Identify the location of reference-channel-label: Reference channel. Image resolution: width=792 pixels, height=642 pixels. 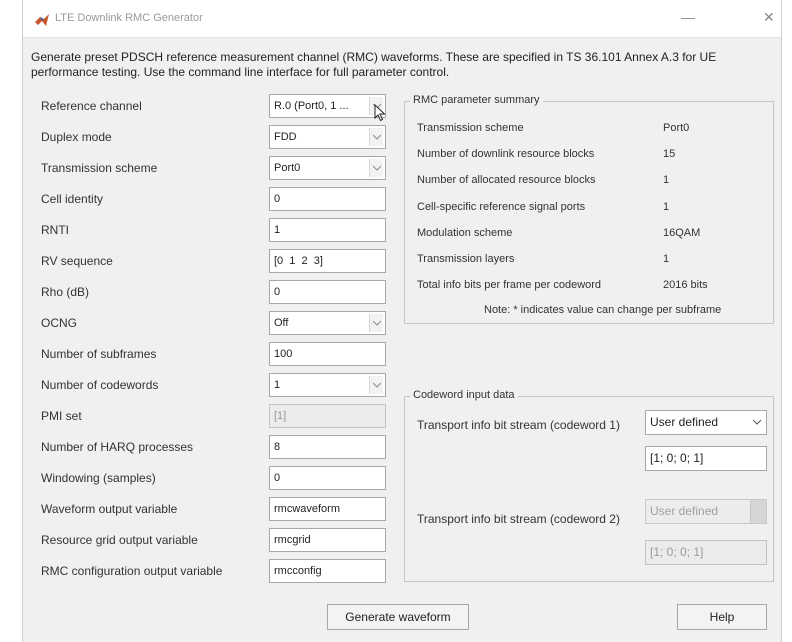
(91, 106).